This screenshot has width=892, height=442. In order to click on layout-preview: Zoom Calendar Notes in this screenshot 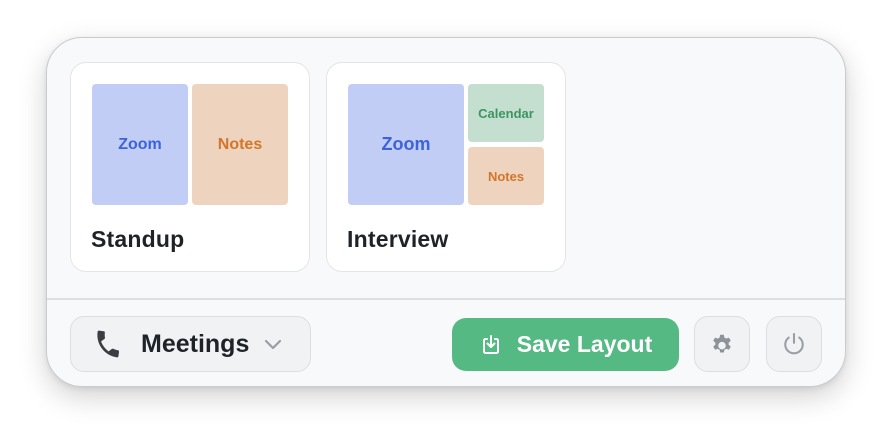, I will do `click(446, 144)`.